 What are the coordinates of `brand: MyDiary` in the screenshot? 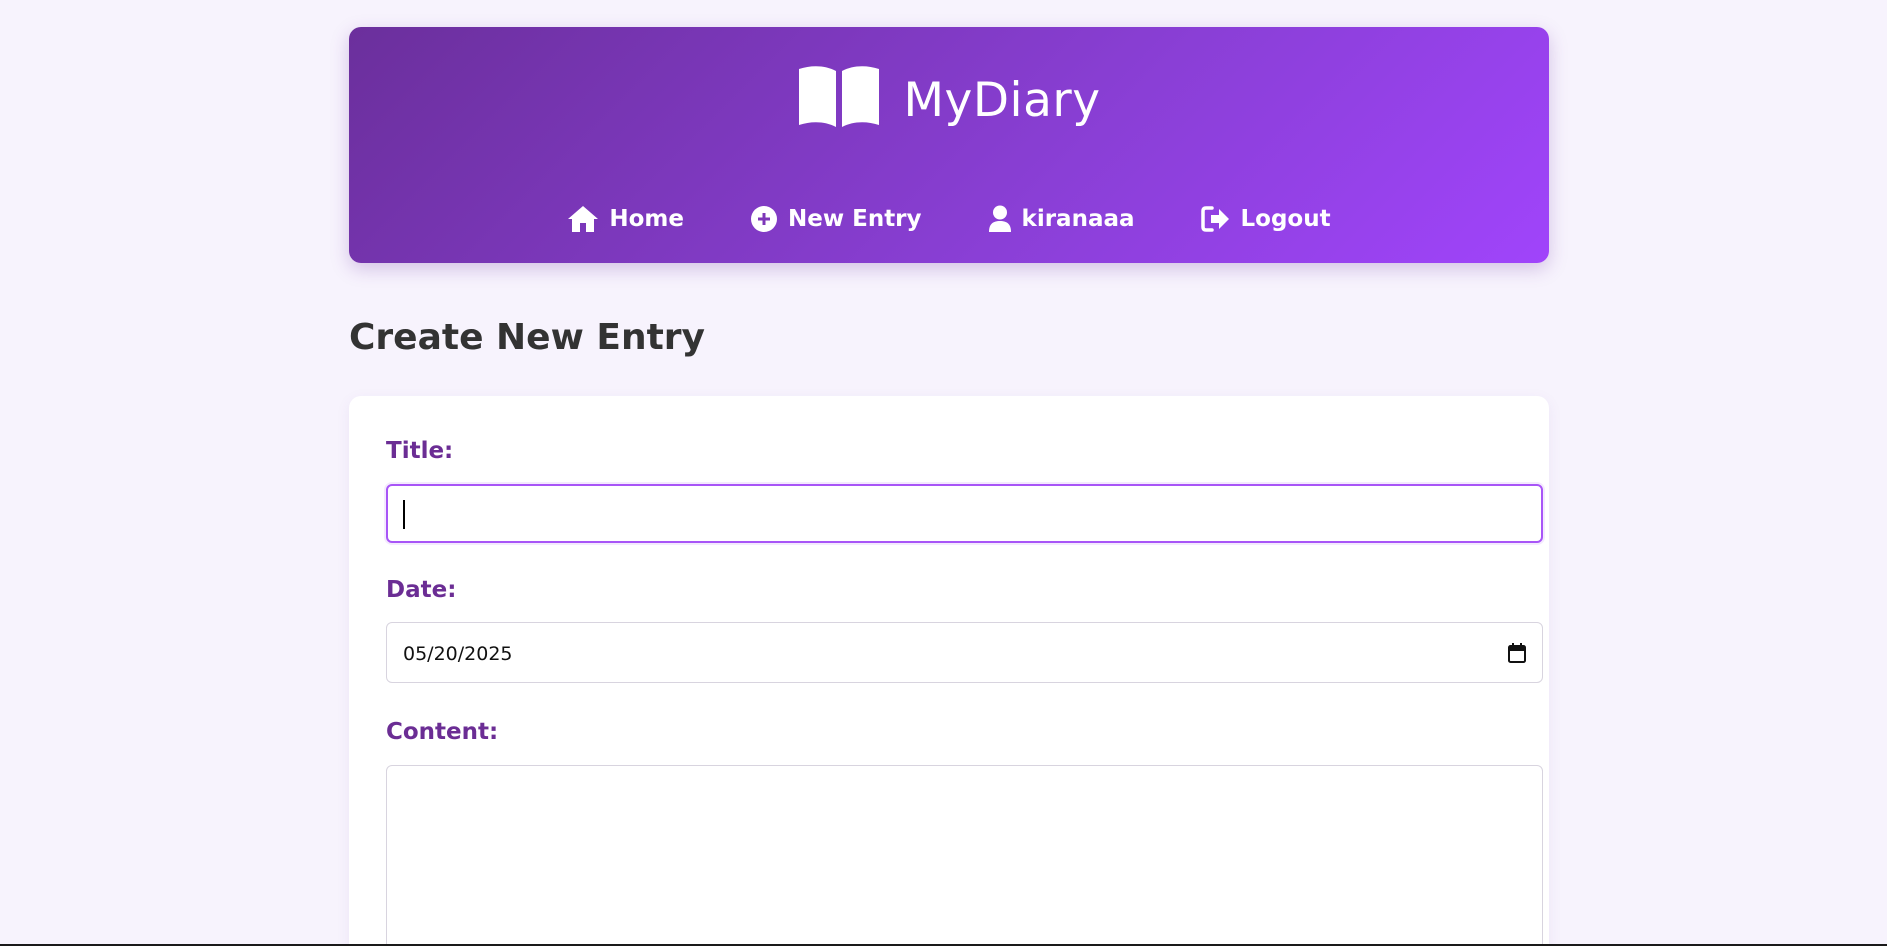 It's located at (949, 96).